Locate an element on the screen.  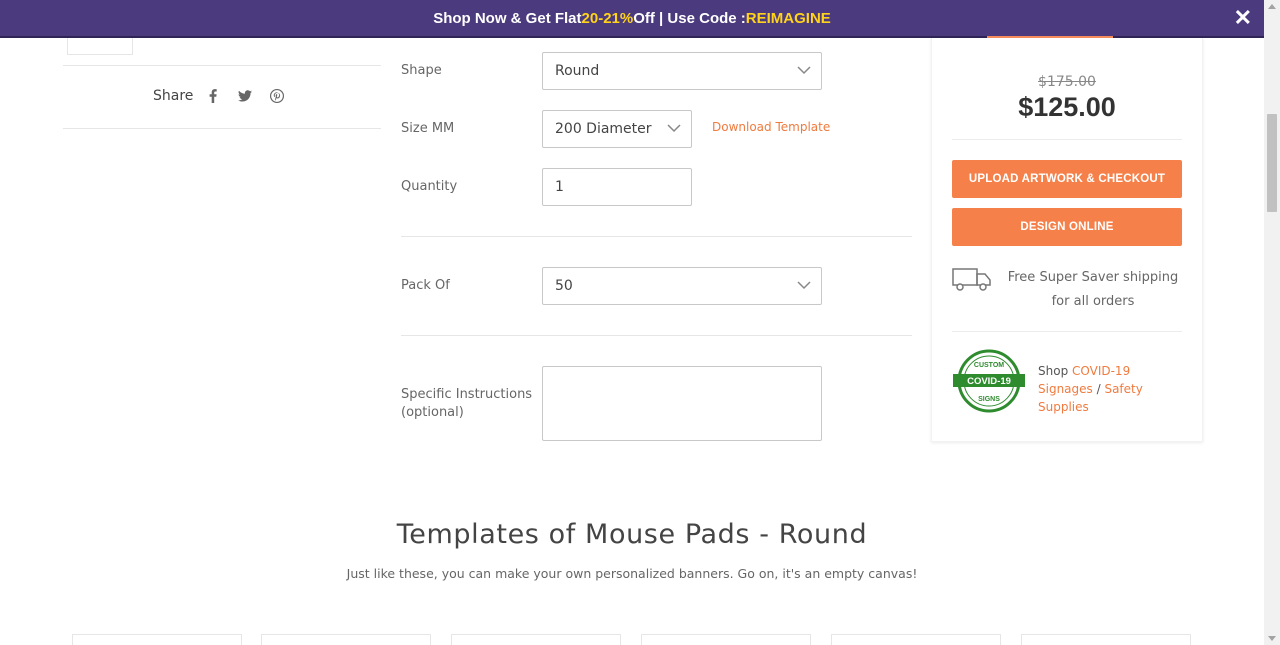
badge-top-text: CUSTOM is located at coordinates (989, 365).